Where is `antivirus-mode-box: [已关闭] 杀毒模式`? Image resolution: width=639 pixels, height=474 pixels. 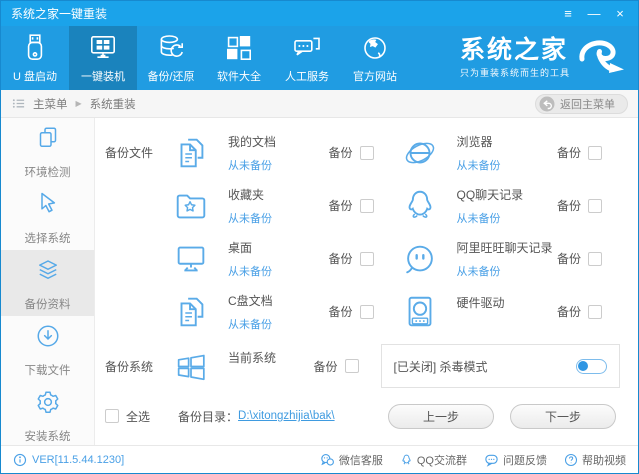 antivirus-mode-box: [已关闭] 杀毒模式 is located at coordinates (500, 366).